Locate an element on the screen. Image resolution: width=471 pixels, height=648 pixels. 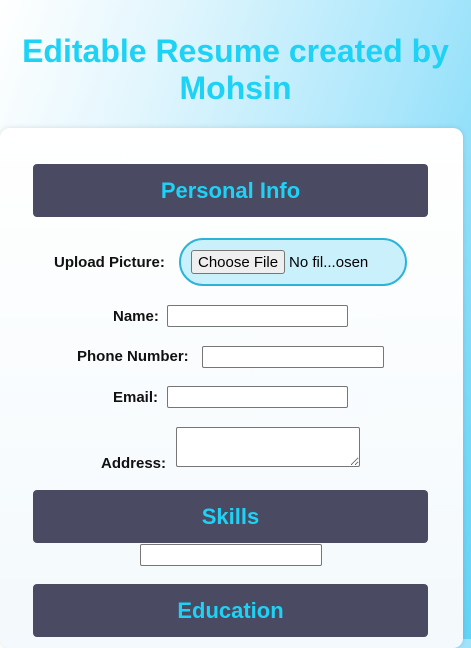
section-header-education: Education is located at coordinates (230, 610).